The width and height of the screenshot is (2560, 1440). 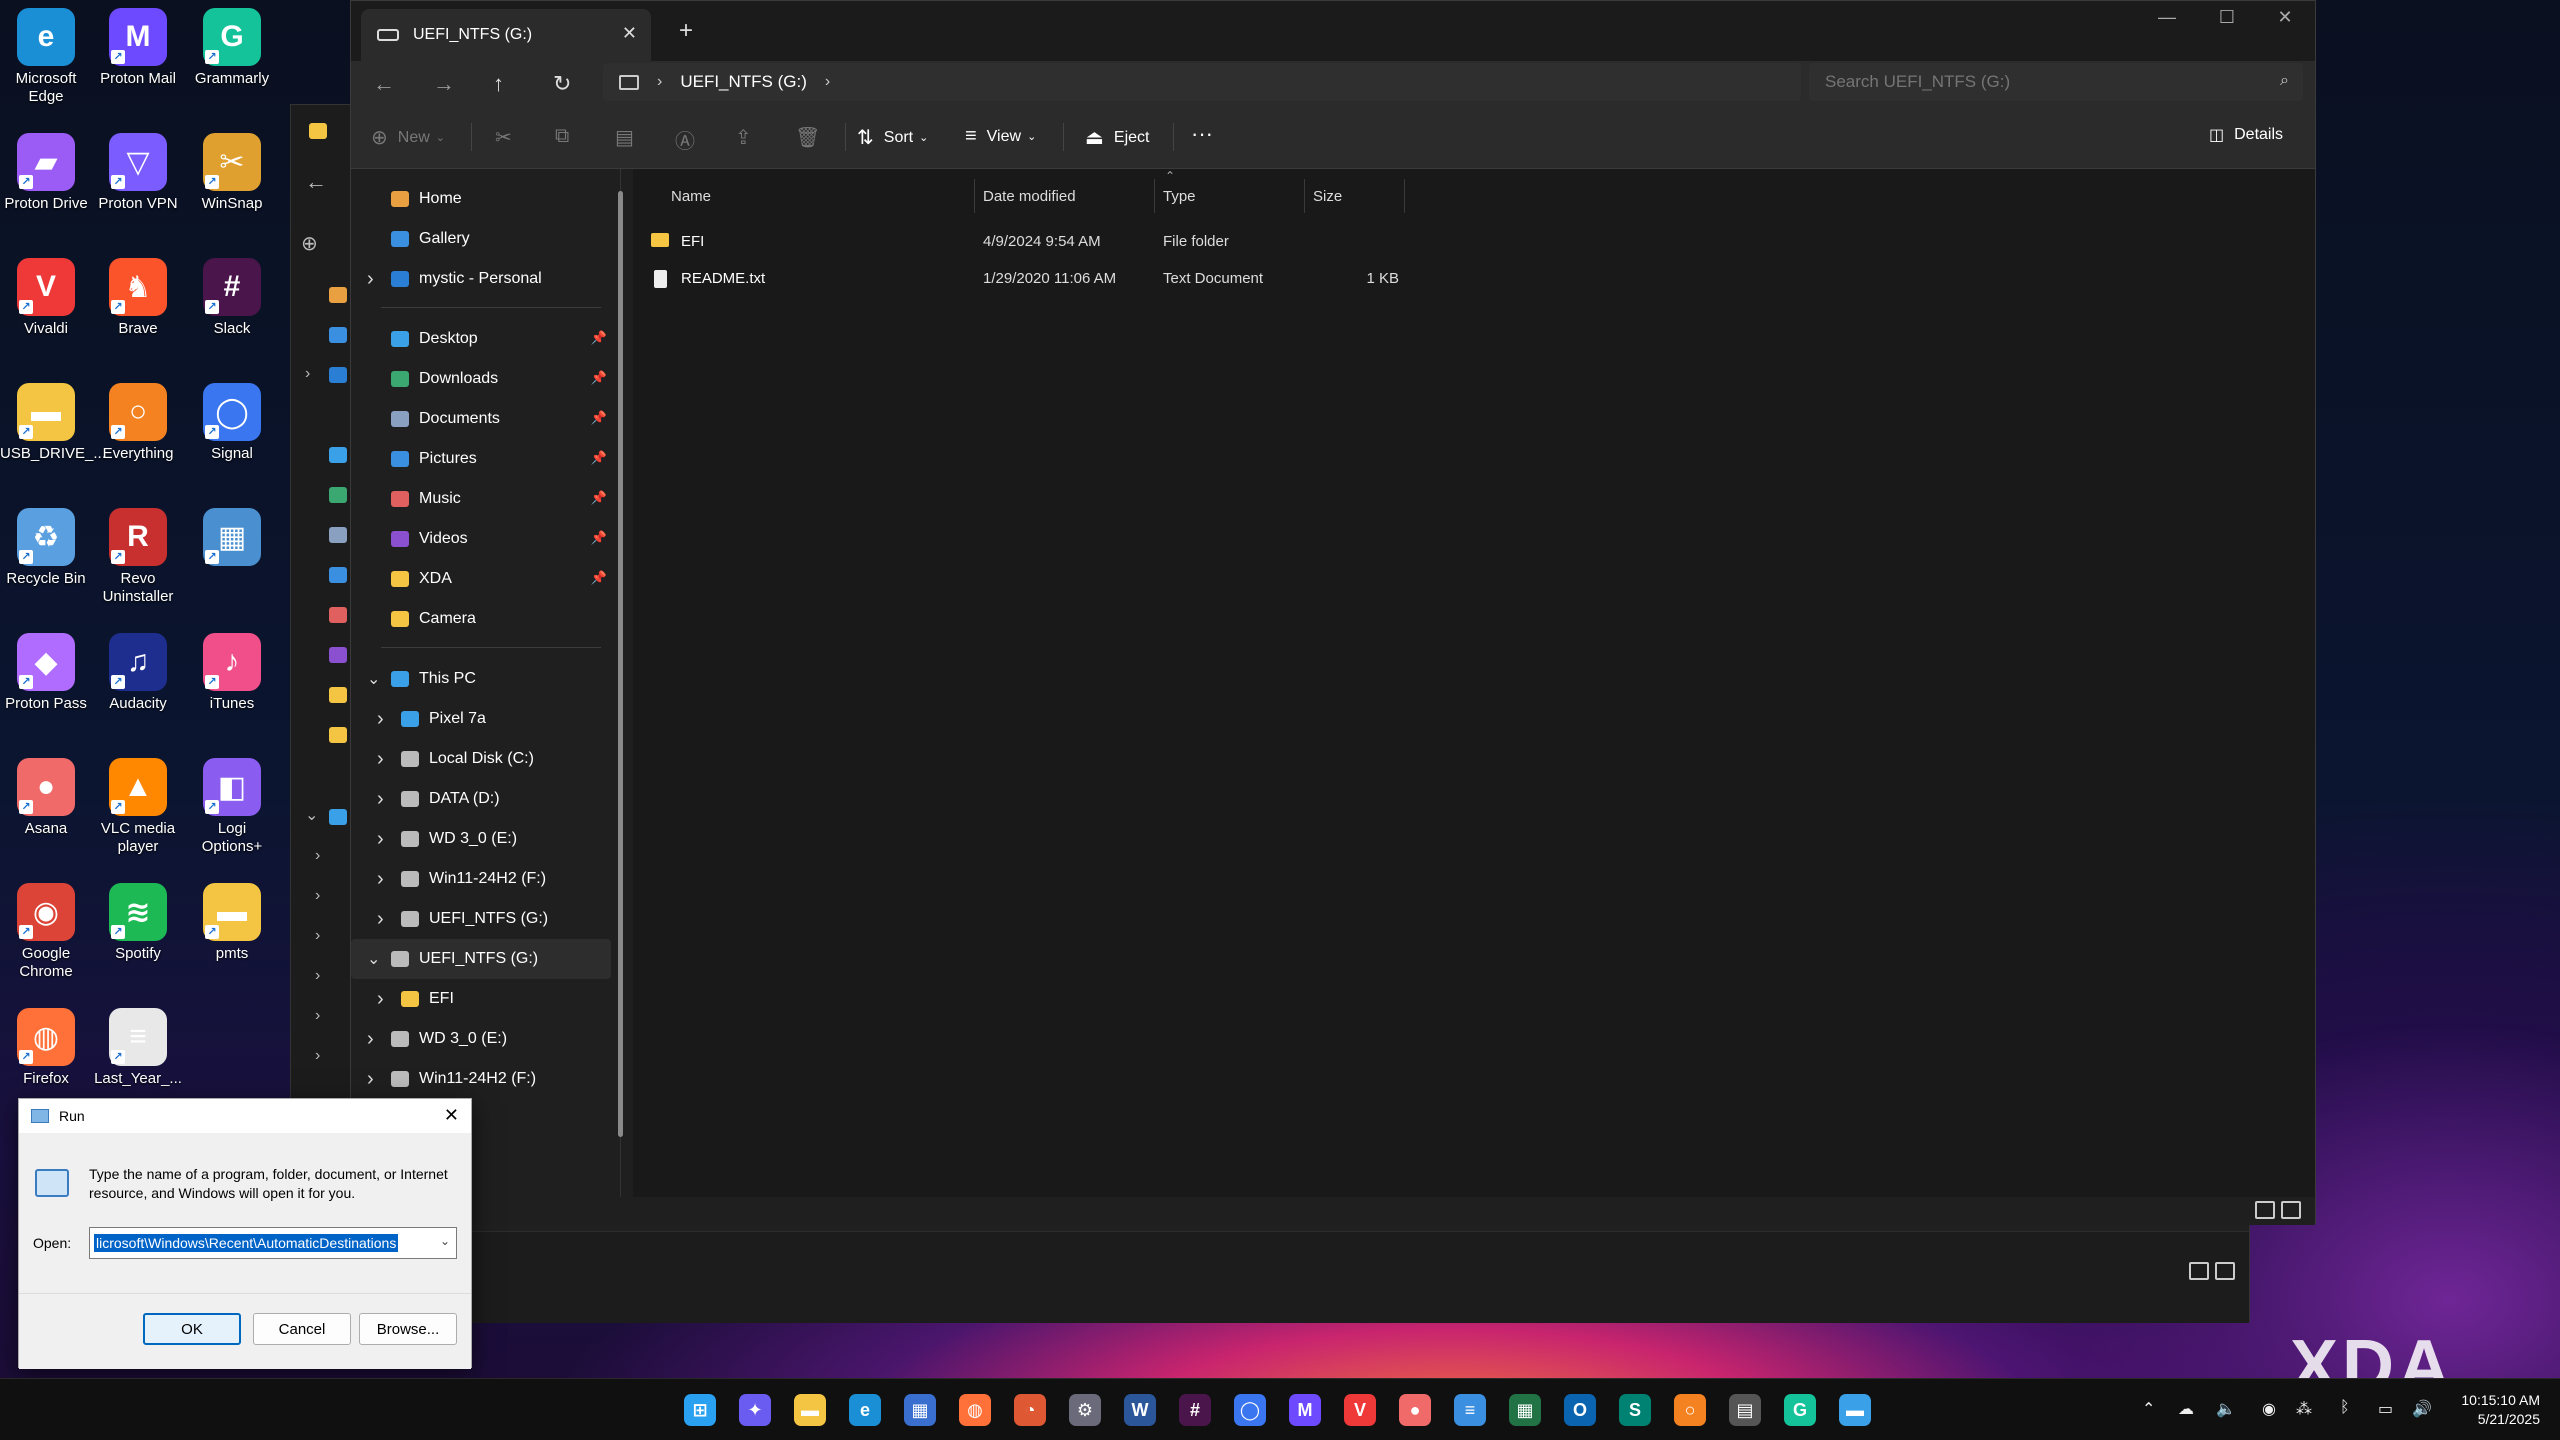 What do you see at coordinates (302, 1329) in the screenshot?
I see `cancel-button: Cancel` at bounding box center [302, 1329].